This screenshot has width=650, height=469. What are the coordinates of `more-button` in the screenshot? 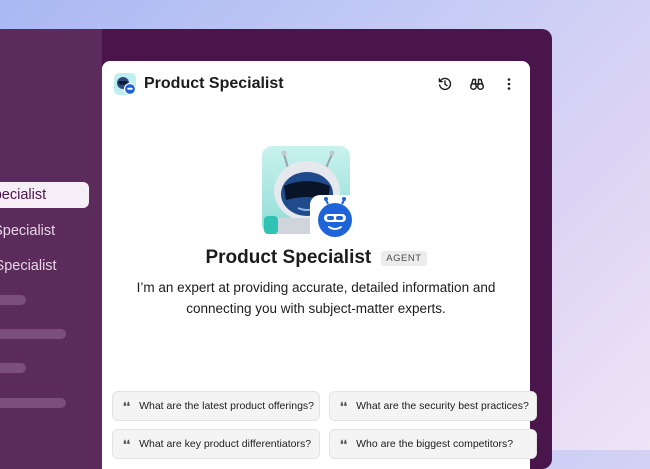 It's located at (509, 84).